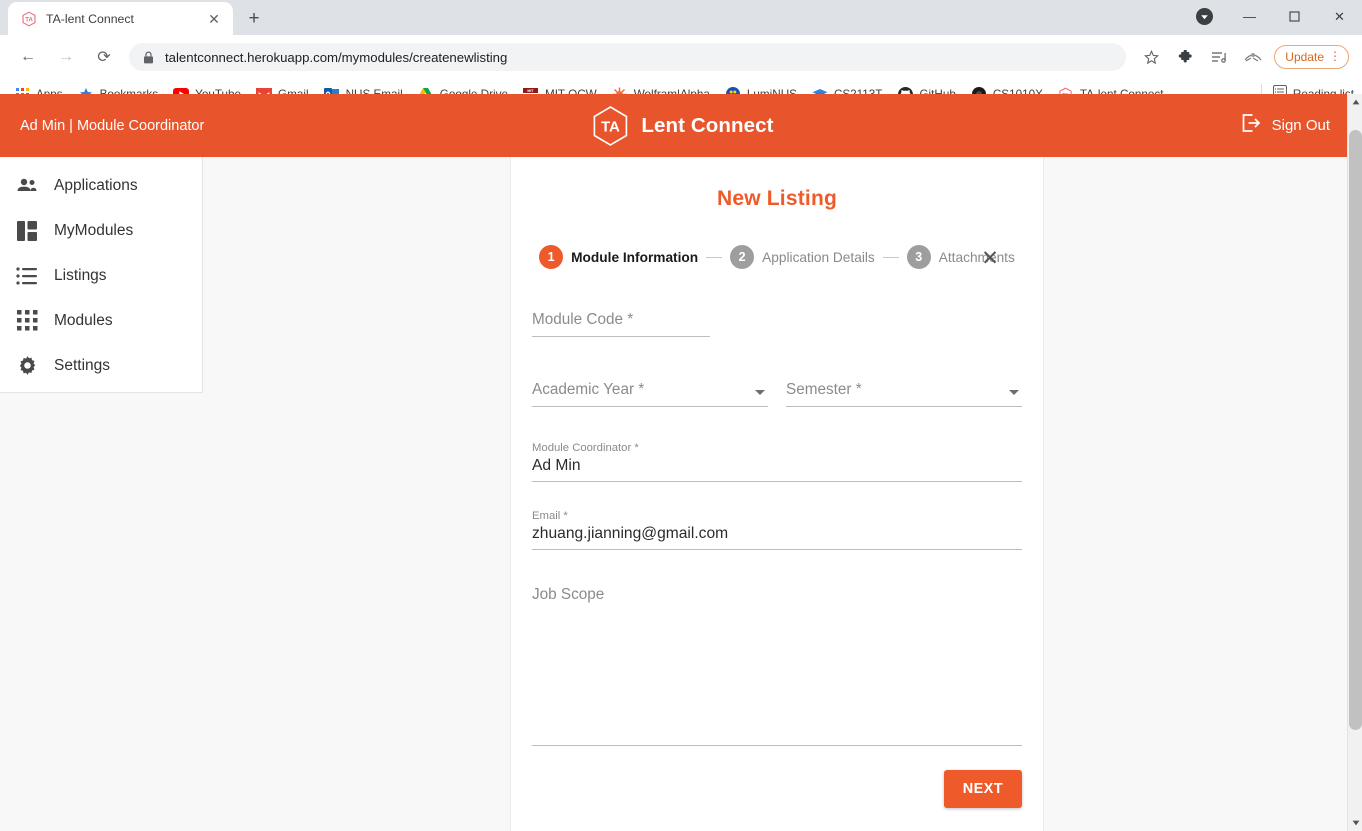 Image resolution: width=1362 pixels, height=831 pixels. Describe the element at coordinates (94, 230) in the screenshot. I see `sidebar-item-label: MyModules` at that location.